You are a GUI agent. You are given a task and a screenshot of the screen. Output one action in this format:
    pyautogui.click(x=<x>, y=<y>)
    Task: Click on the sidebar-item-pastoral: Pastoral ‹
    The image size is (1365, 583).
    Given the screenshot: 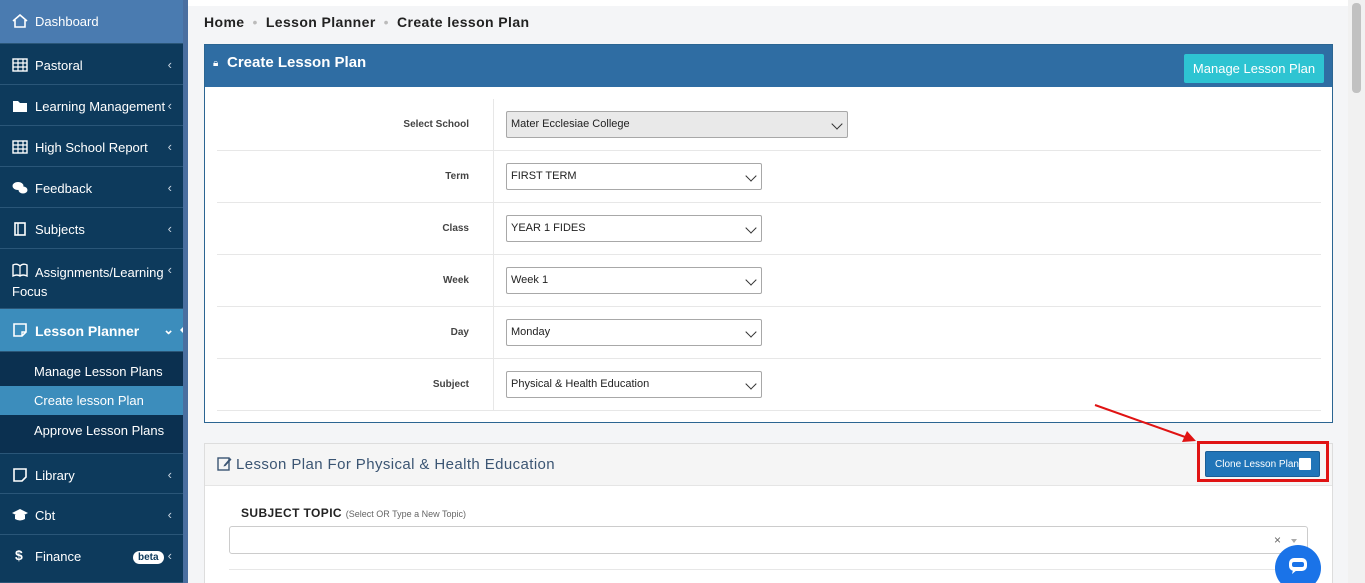 What is the action you would take?
    pyautogui.click(x=94, y=64)
    